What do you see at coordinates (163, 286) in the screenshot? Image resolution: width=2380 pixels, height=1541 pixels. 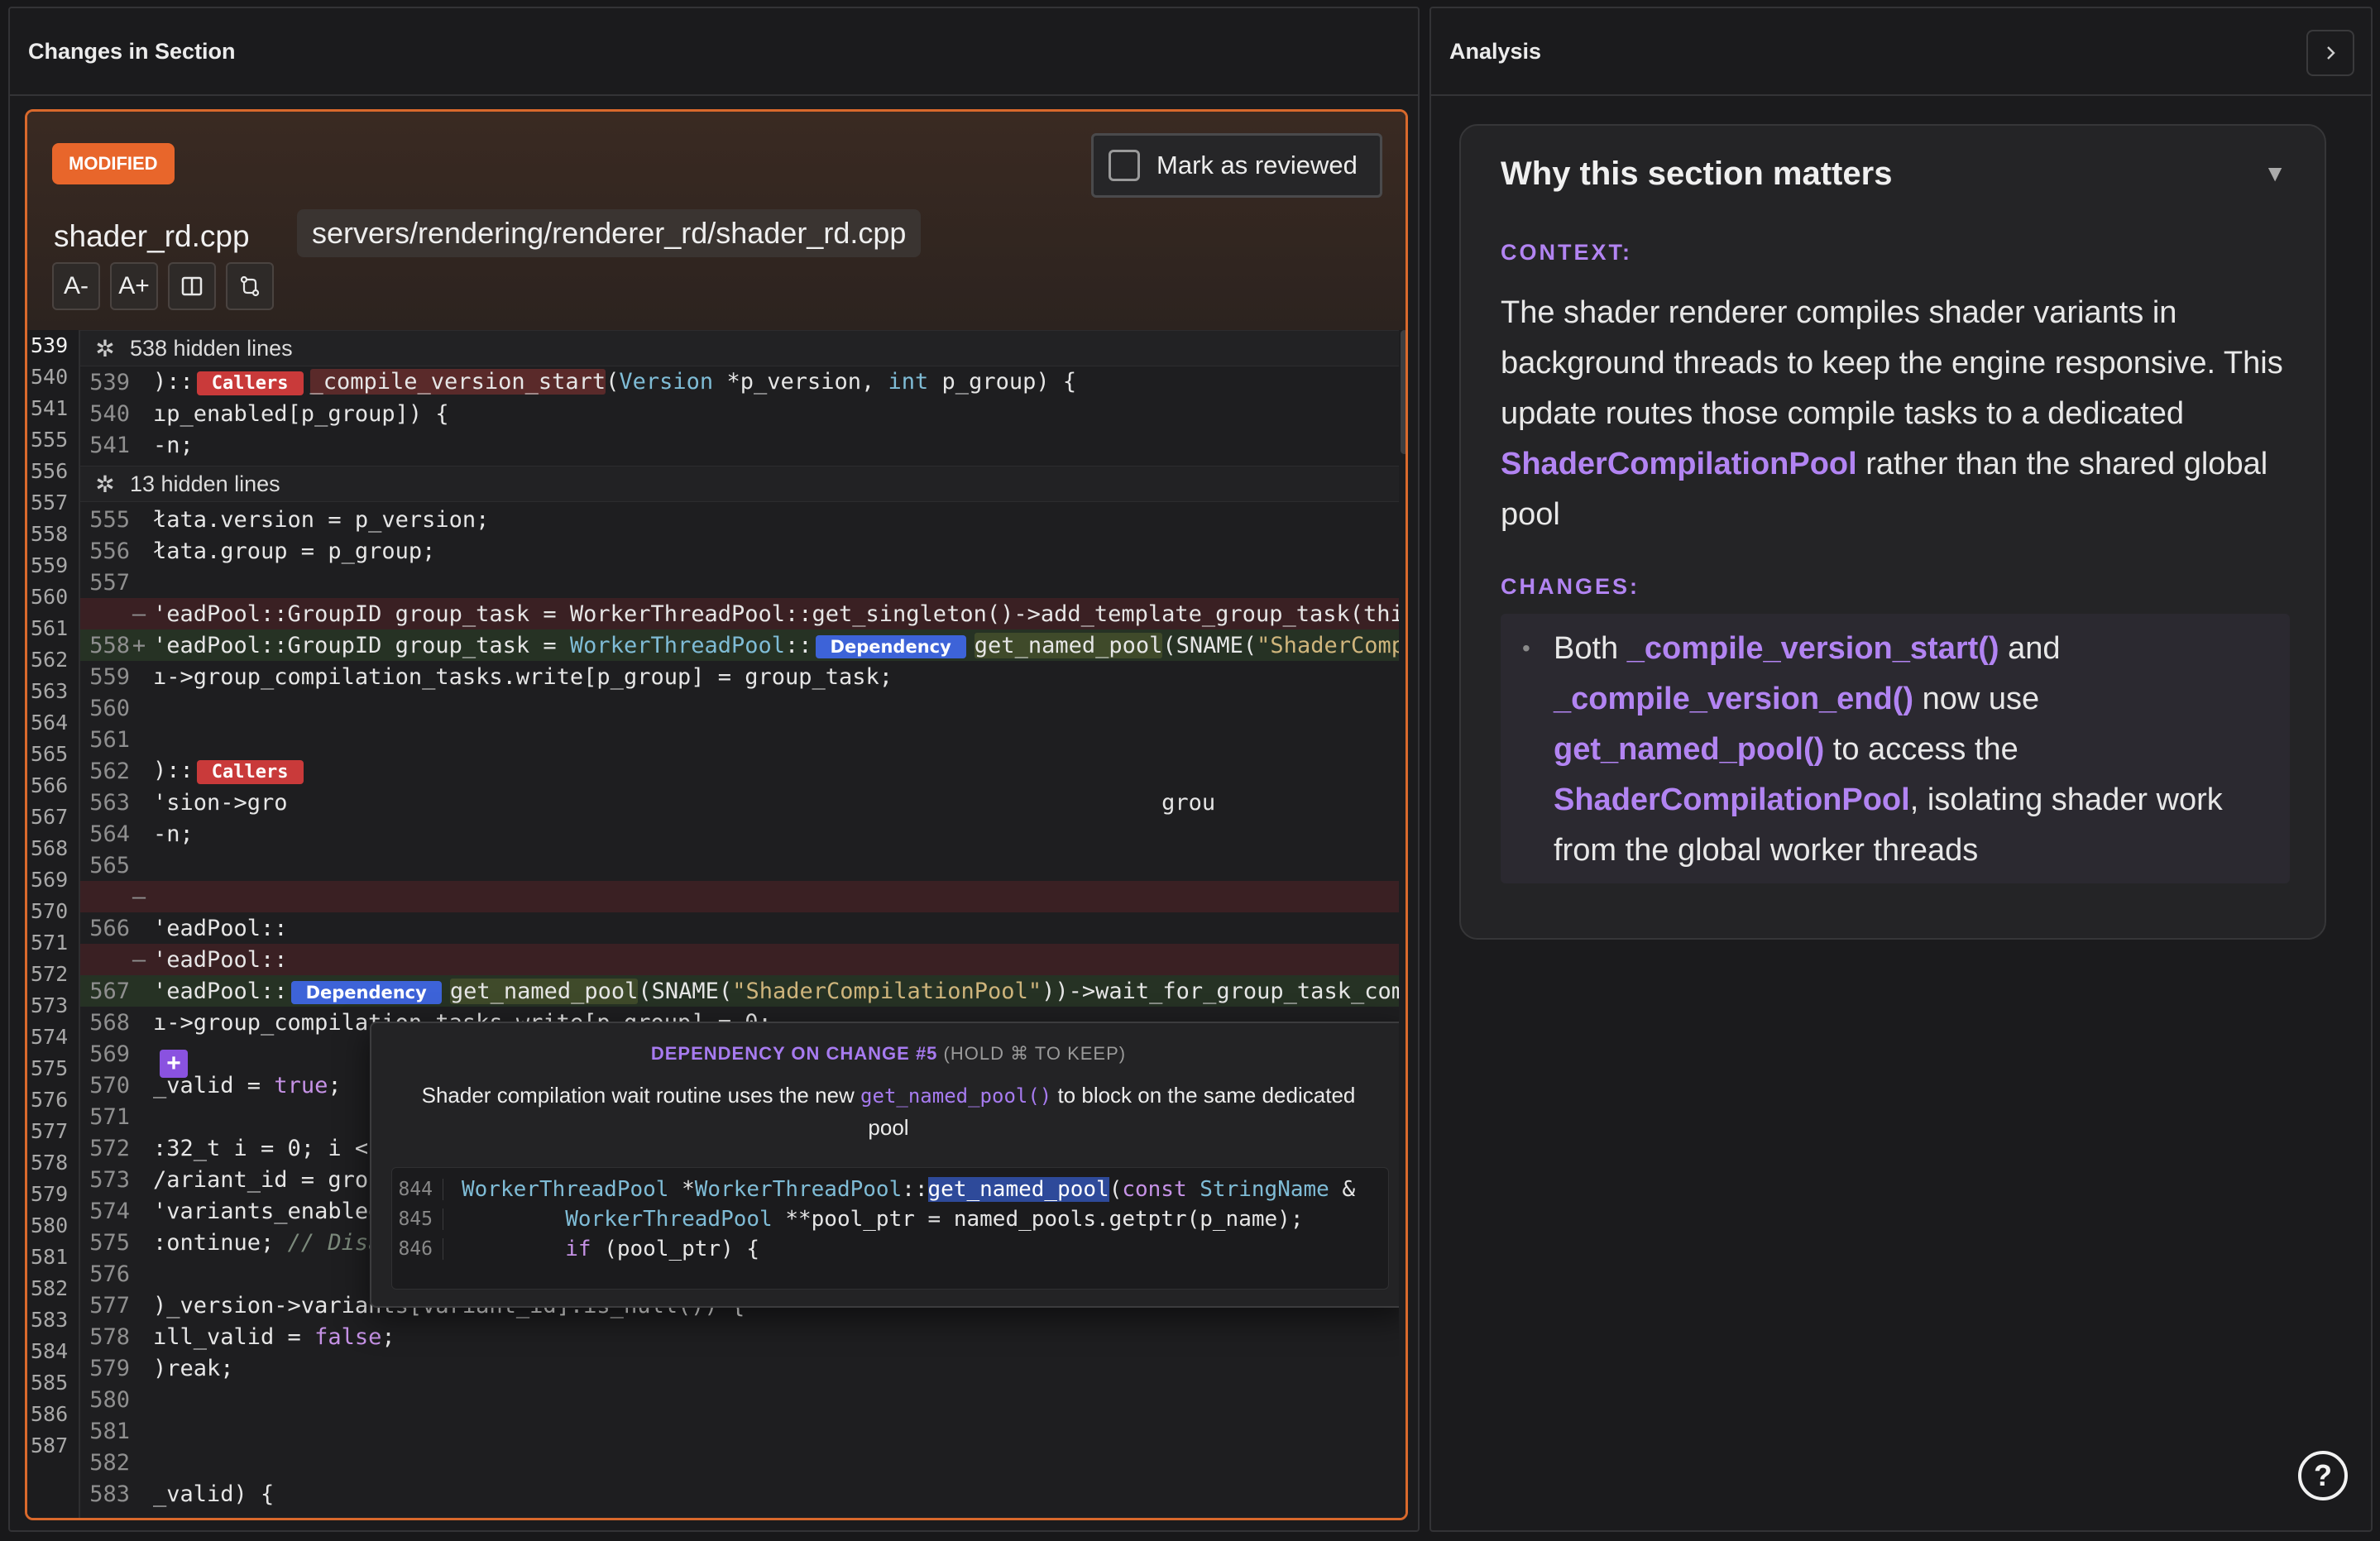 I see `code-toolbar: A- A+` at bounding box center [163, 286].